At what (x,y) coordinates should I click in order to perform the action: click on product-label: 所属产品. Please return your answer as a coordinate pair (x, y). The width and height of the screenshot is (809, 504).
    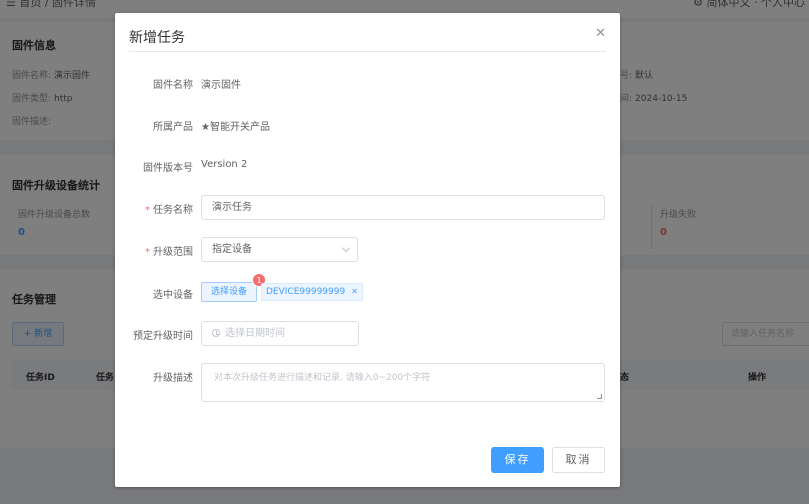
    Looking at the image, I should click on (173, 127).